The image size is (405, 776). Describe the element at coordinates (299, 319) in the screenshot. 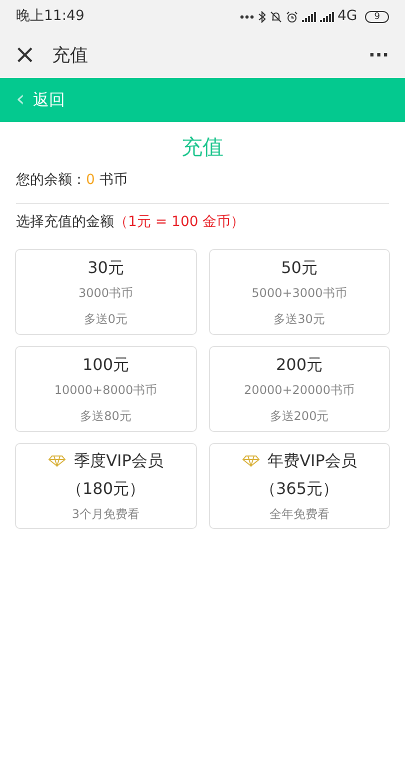

I see `bonus-text: 多送30元` at that location.